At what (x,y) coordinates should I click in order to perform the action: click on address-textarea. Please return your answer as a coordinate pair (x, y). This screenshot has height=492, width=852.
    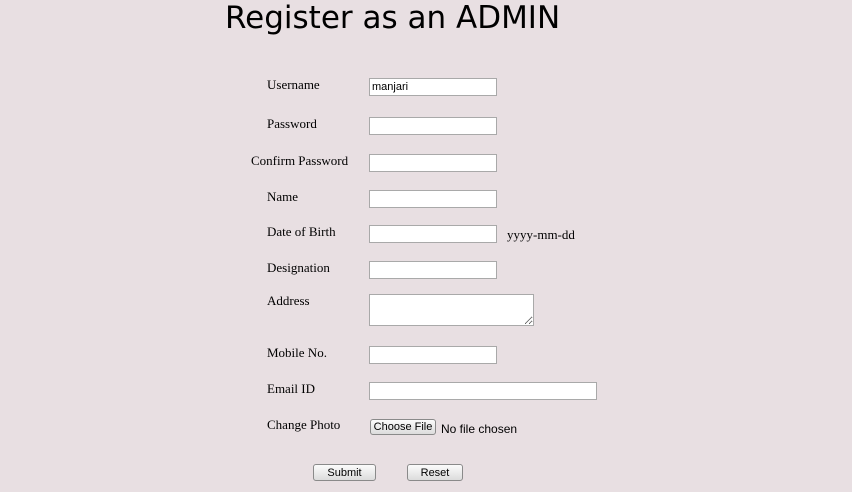
    Looking at the image, I should click on (451, 310).